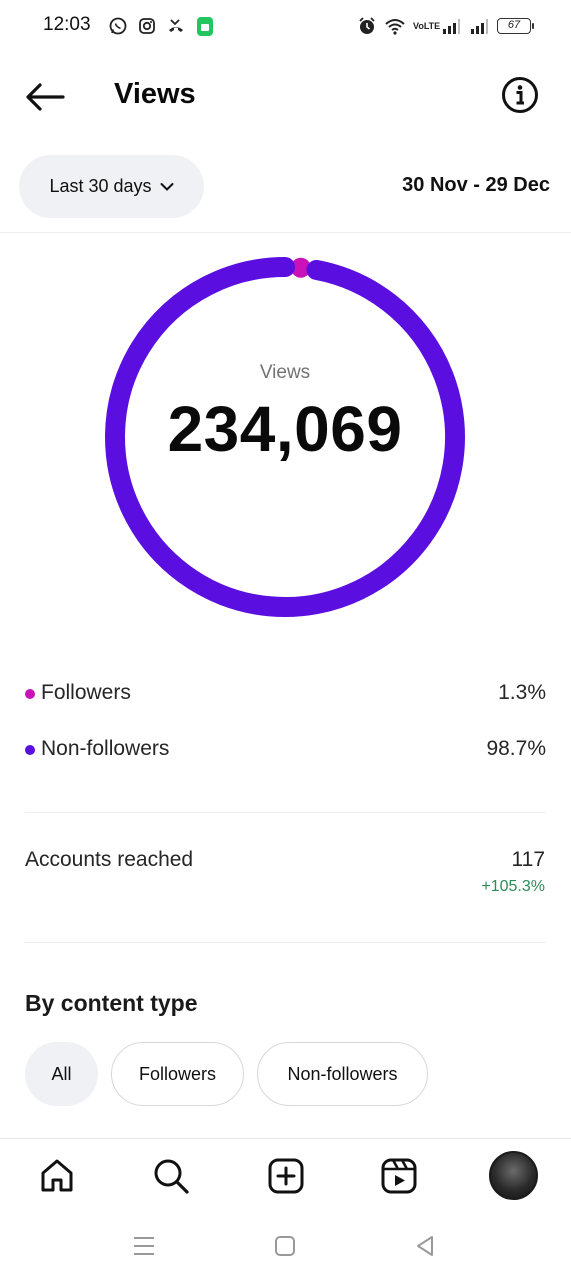 Image resolution: width=571 pixels, height=1280 pixels. I want to click on system-home-button, so click(285, 1246).